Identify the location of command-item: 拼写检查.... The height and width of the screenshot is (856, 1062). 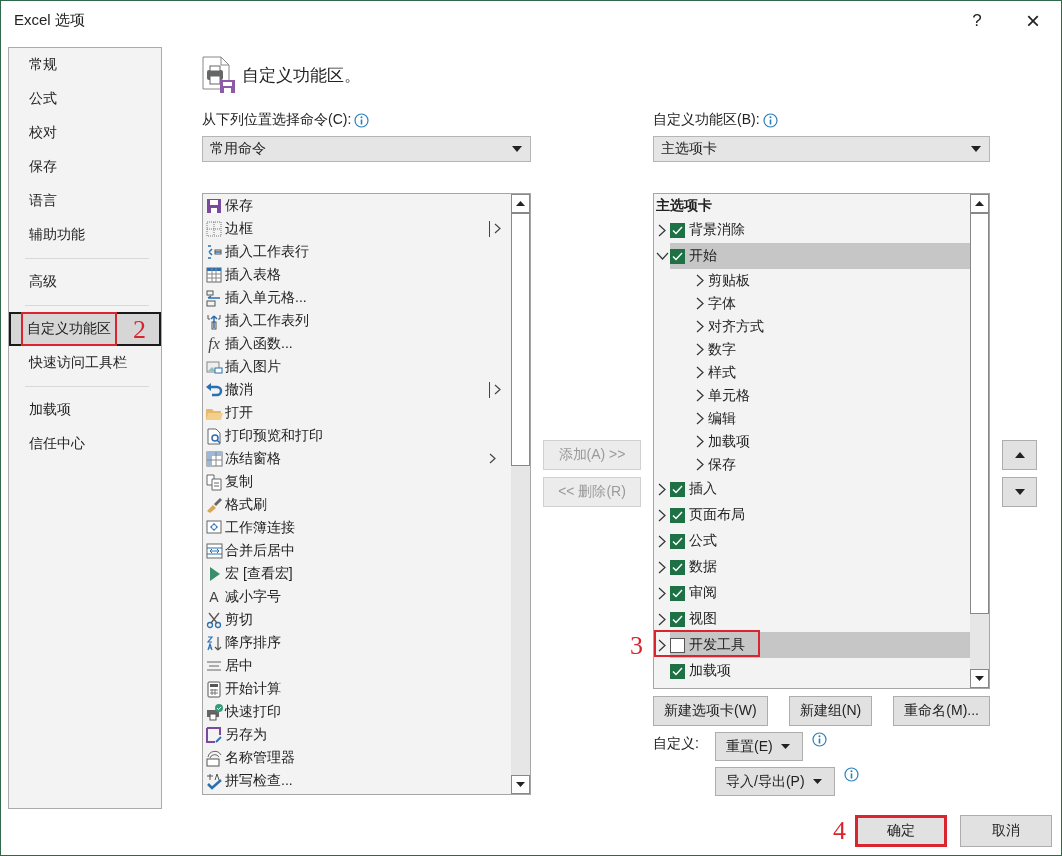
(357, 780).